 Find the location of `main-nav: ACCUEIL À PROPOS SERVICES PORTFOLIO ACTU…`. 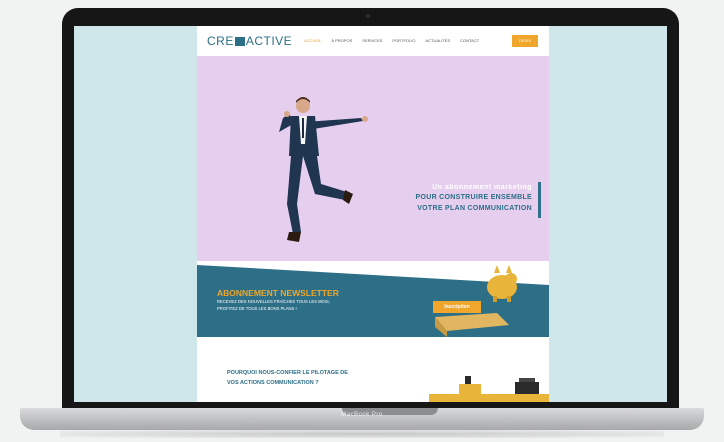

main-nav: ACCUEIL À PROPOS SERVICES PORTFOLIO ACTU… is located at coordinates (391, 40).